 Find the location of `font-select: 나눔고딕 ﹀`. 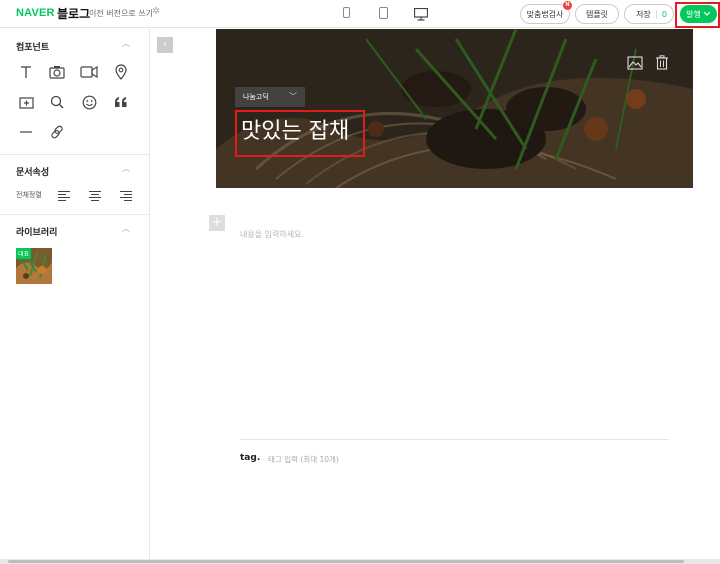

font-select: 나눔고딕 ﹀ is located at coordinates (270, 97).